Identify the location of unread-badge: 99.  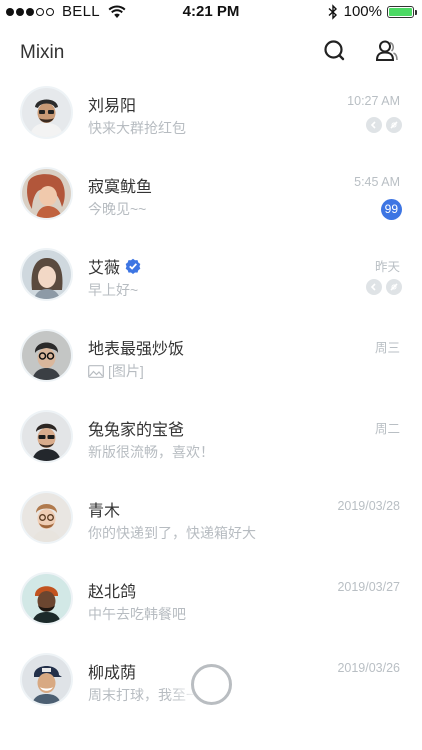
(391, 209).